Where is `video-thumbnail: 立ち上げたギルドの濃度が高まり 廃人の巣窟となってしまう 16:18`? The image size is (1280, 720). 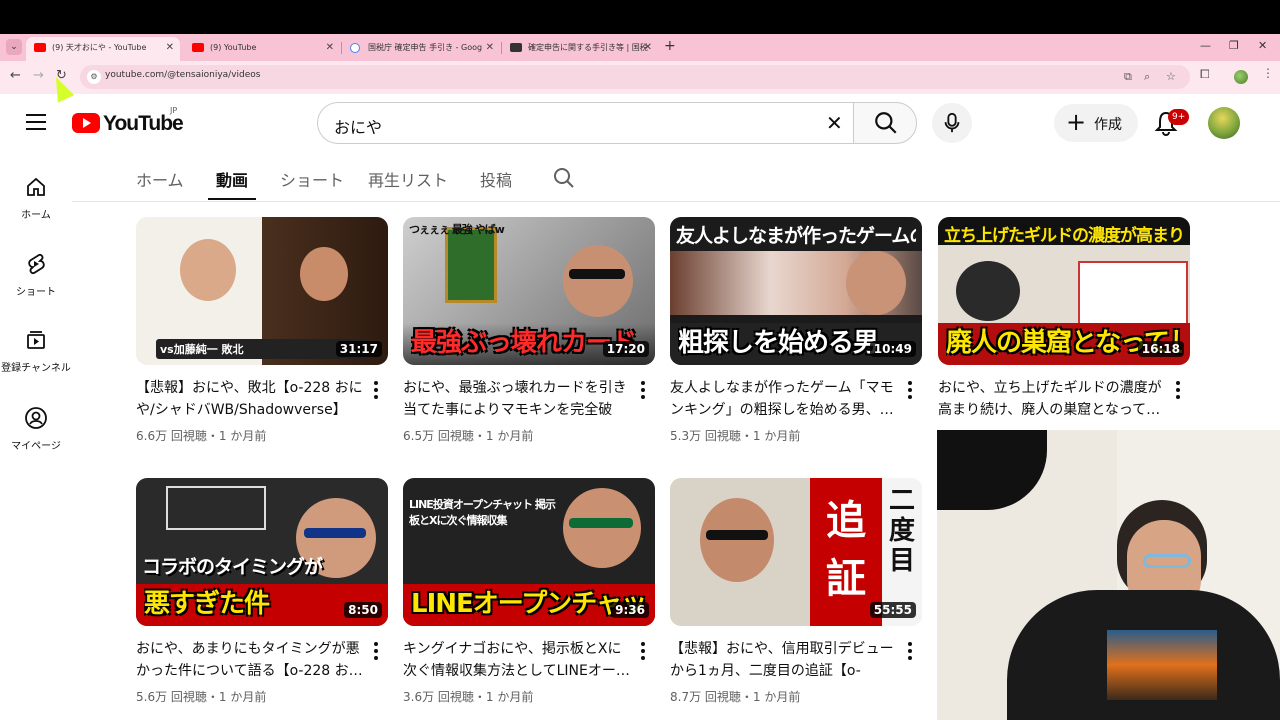 video-thumbnail: 立ち上げたギルドの濃度が高まり 廃人の巣窟となってしまう 16:18 is located at coordinates (1064, 291).